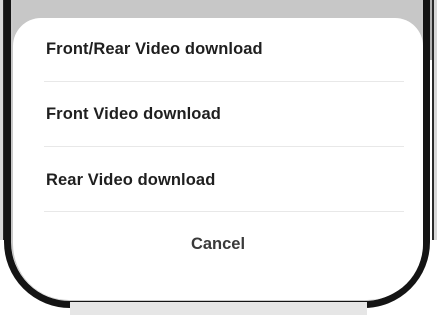  Describe the element at coordinates (226, 114) in the screenshot. I see `front-video-download-option: Front Video download` at that location.